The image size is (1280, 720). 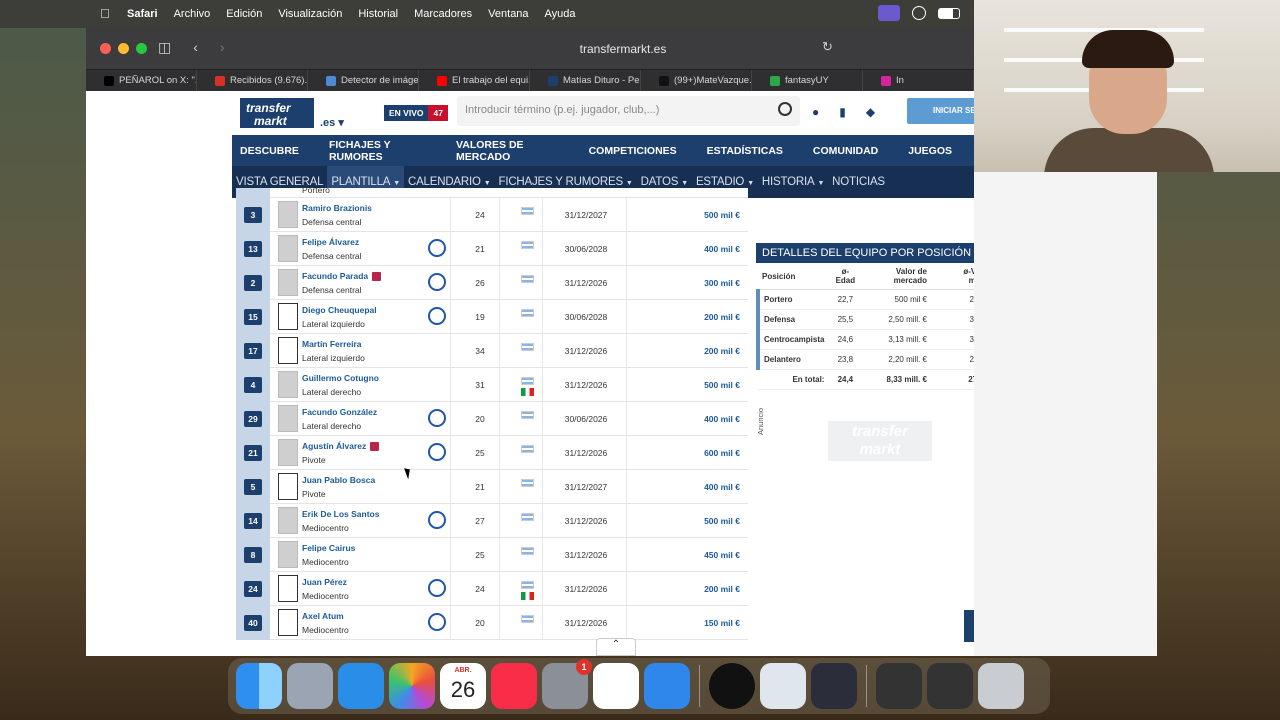 I want to click on login-button: INICIAR SE, so click(x=940, y=111).